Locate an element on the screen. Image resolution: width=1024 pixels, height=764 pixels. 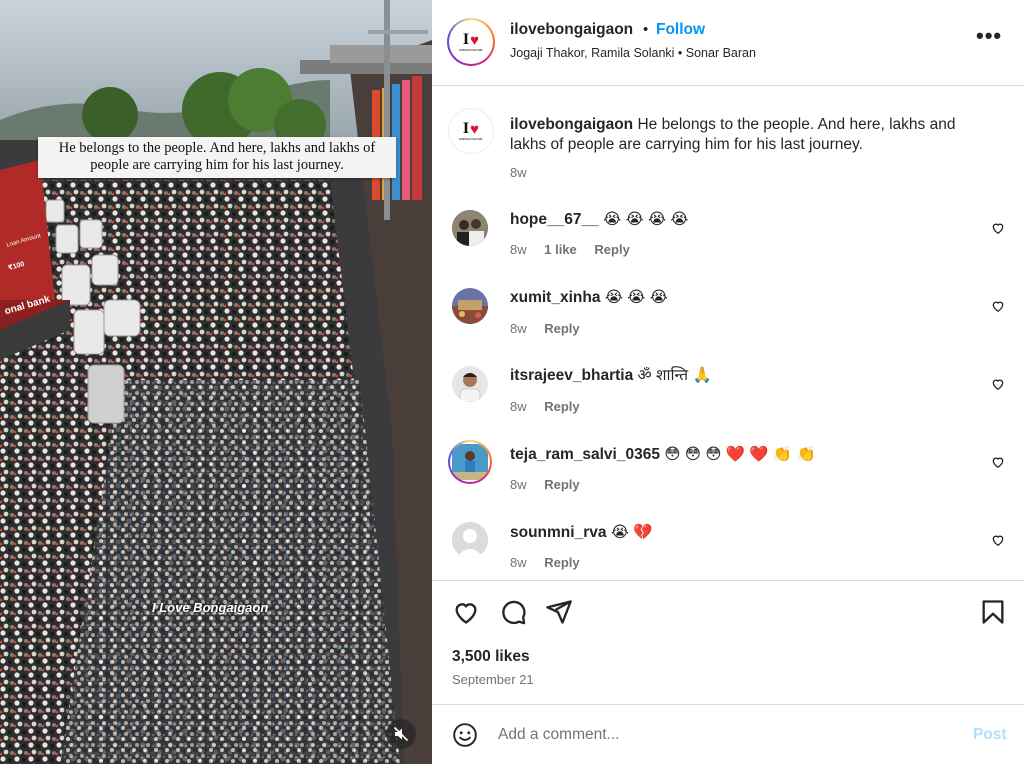
comment-bubble-icon is located at coordinates (513, 612).